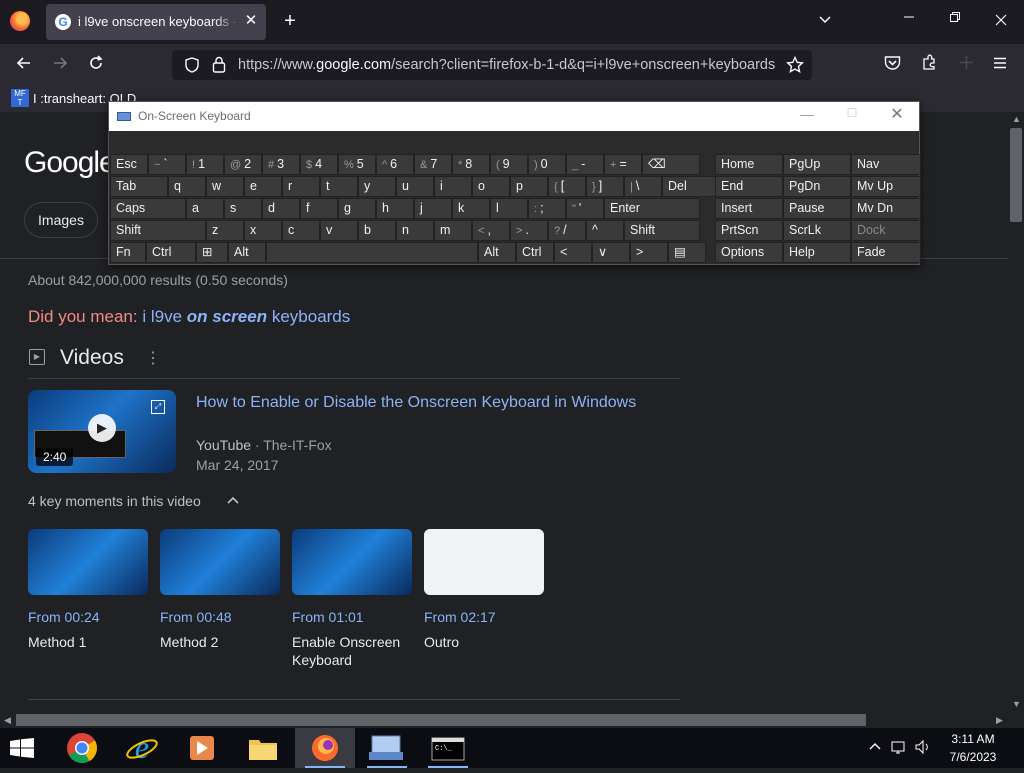 This screenshot has width=1024, height=773. I want to click on osk-key: p, so click(529, 186).